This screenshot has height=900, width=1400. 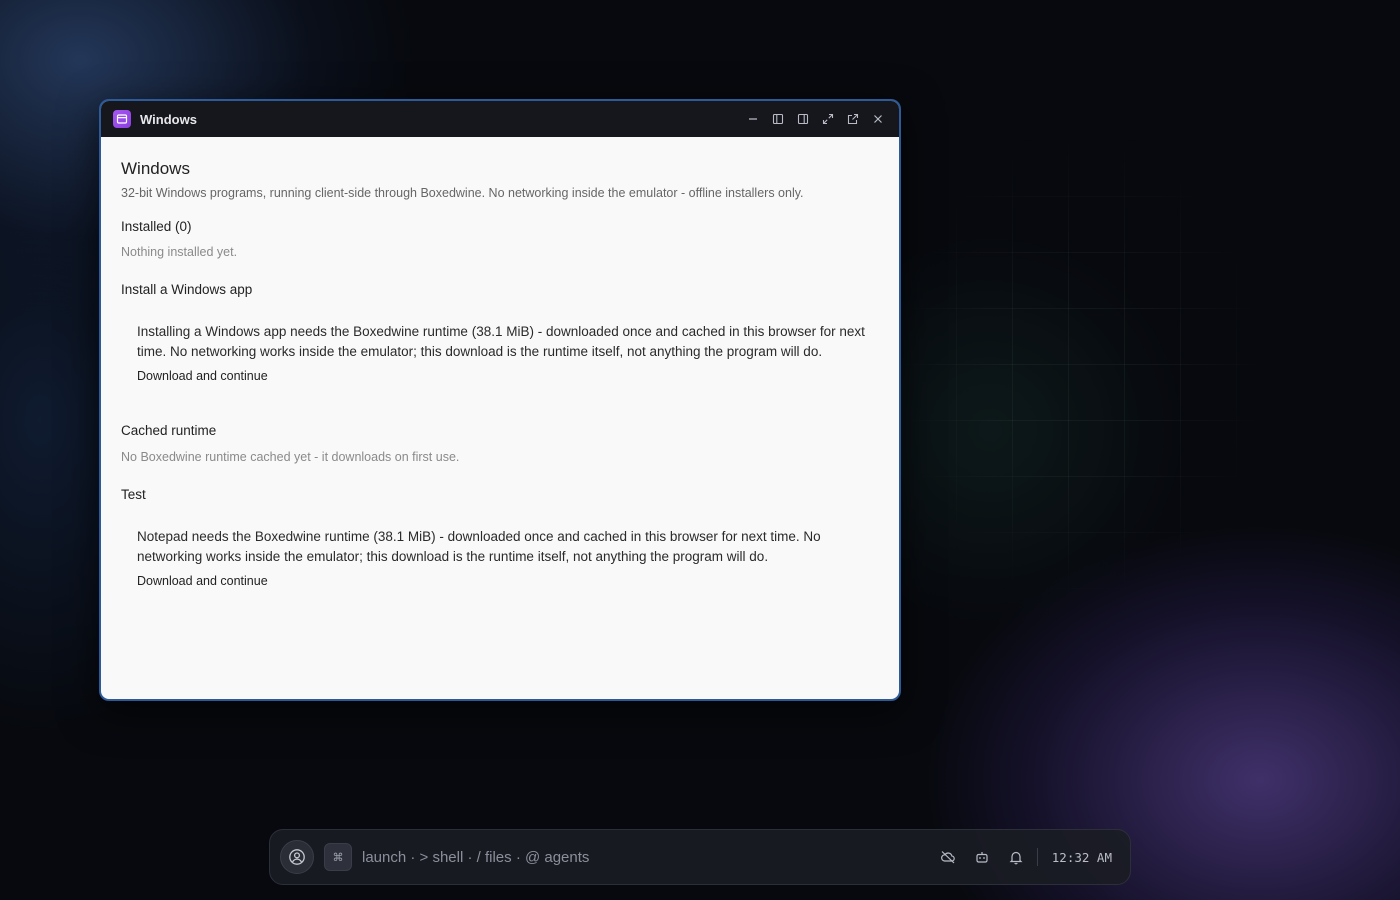 I want to click on taskbar-tray: 12:32 AM, so click(x=1025, y=857).